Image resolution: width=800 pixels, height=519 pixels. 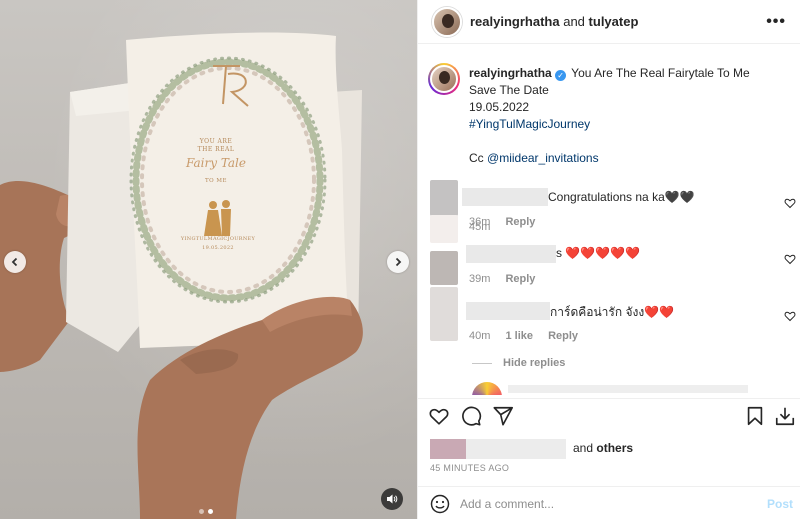 What do you see at coordinates (503, 416) in the screenshot?
I see `send-icon` at bounding box center [503, 416].